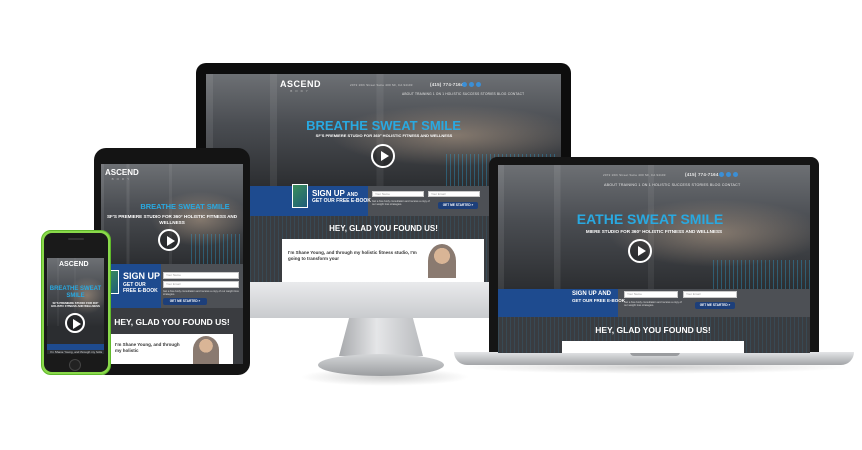 This screenshot has height=450, width=862. What do you see at coordinates (142, 276) in the screenshot?
I see `signup-heading: SIGN UP` at bounding box center [142, 276].